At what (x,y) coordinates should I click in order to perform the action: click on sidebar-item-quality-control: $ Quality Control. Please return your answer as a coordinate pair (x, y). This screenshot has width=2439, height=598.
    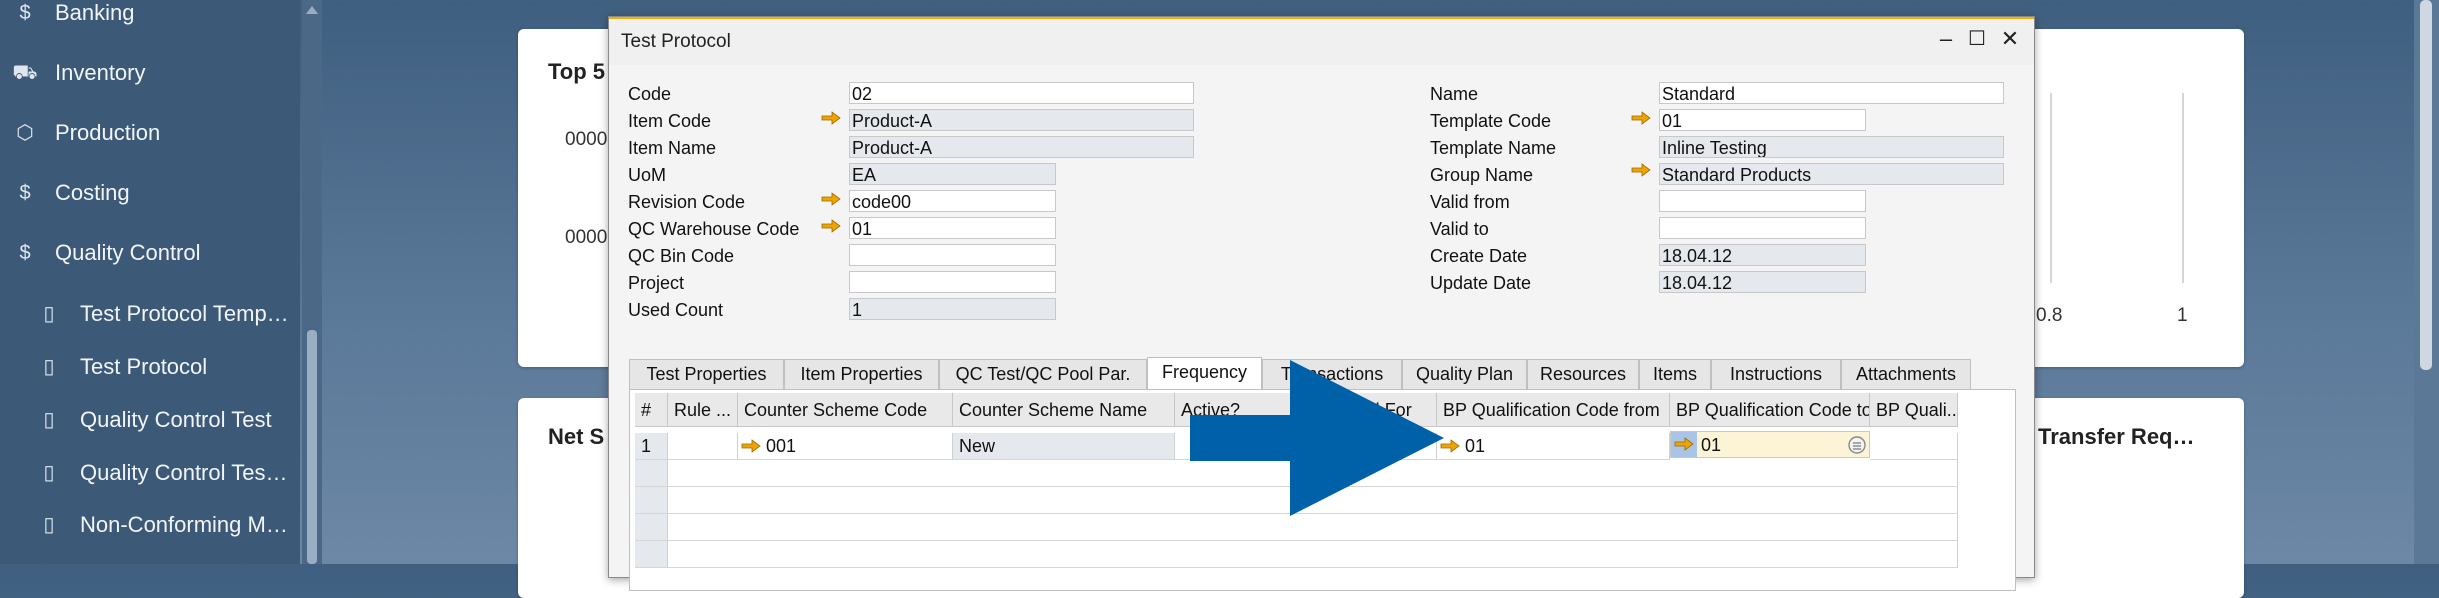
    Looking at the image, I should click on (150, 253).